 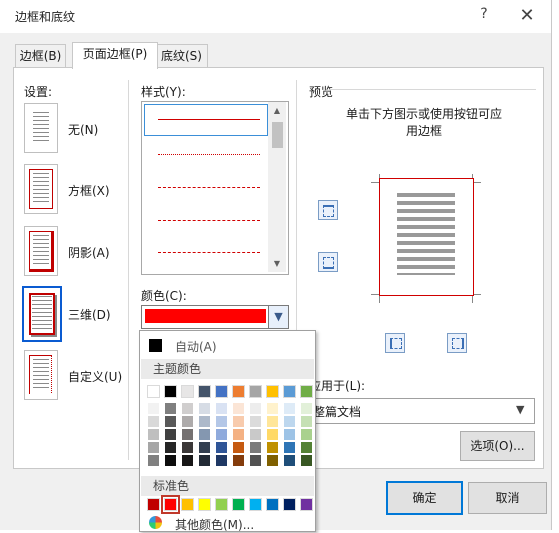 What do you see at coordinates (209, 220) in the screenshot?
I see `style-option-dash-large` at bounding box center [209, 220].